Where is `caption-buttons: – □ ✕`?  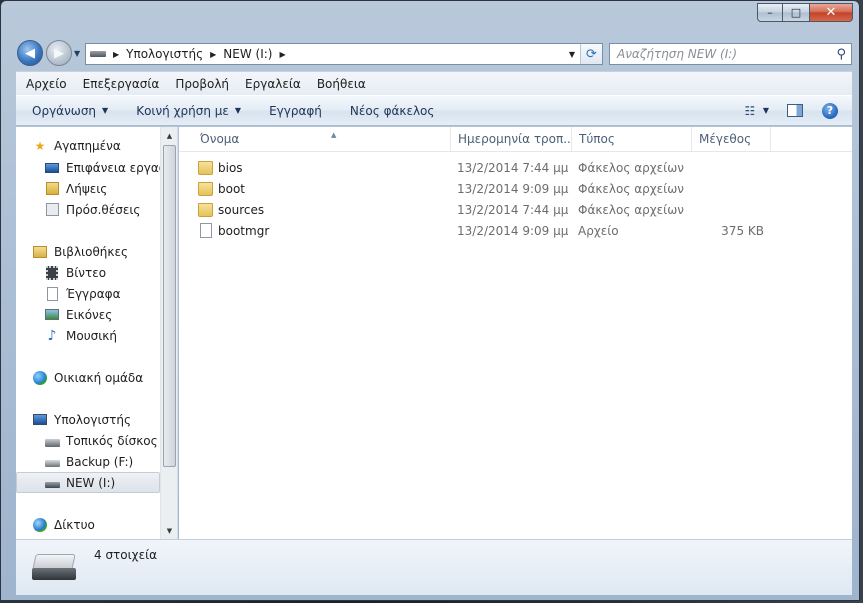 caption-buttons: – □ ✕ is located at coordinates (805, 13).